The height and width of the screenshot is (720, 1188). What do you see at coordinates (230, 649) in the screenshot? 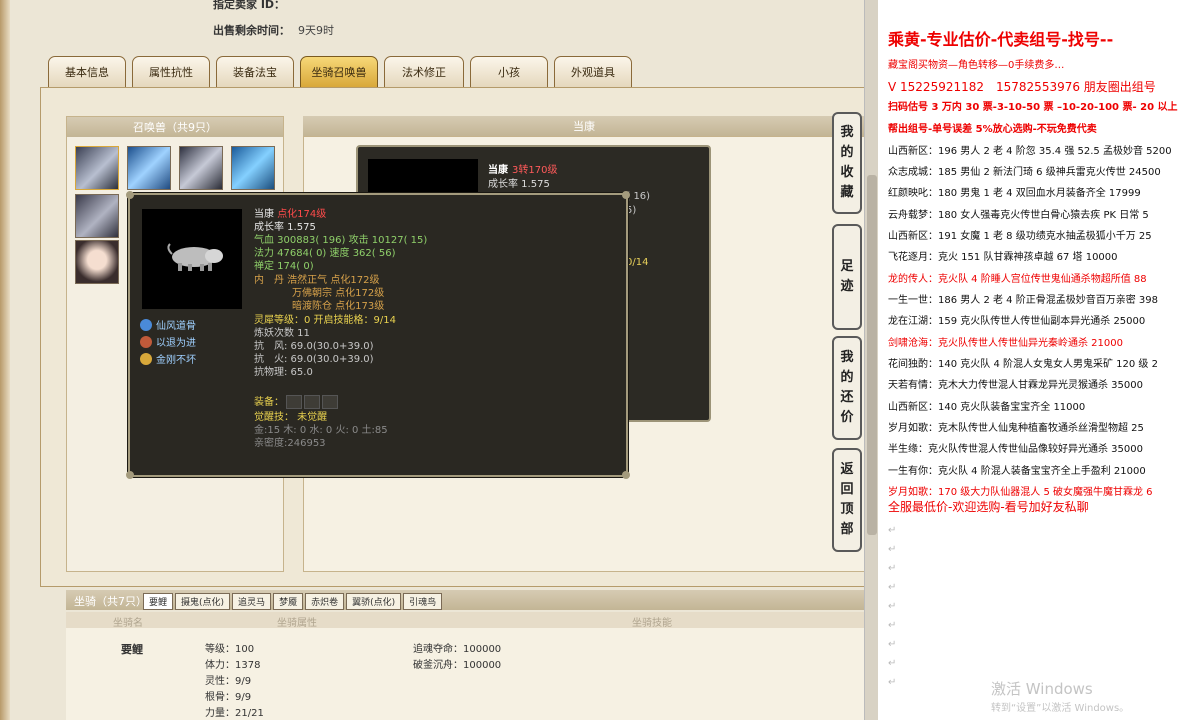
I see `mount-stat-level: 等级：100` at bounding box center [230, 649].